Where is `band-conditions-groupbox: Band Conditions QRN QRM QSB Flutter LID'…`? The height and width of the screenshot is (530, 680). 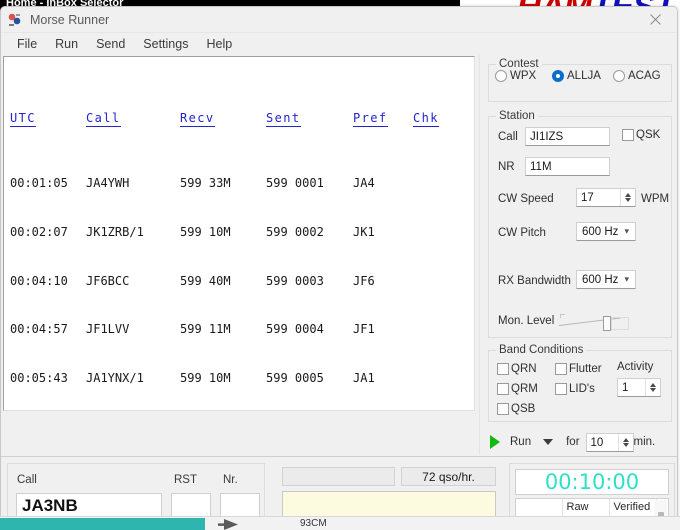 band-conditions-groupbox: Band Conditions QRN QRM QSB Flutter LID'… is located at coordinates (580, 383).